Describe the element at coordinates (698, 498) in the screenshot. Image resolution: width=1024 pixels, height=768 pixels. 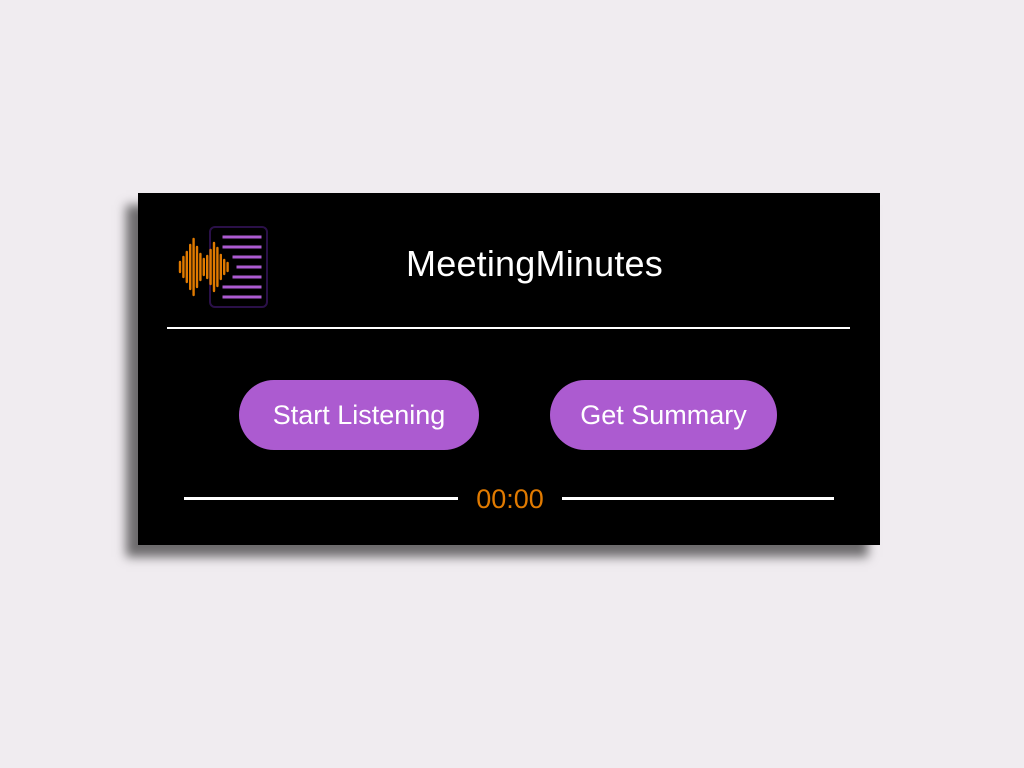
I see `timer-line-right` at that location.